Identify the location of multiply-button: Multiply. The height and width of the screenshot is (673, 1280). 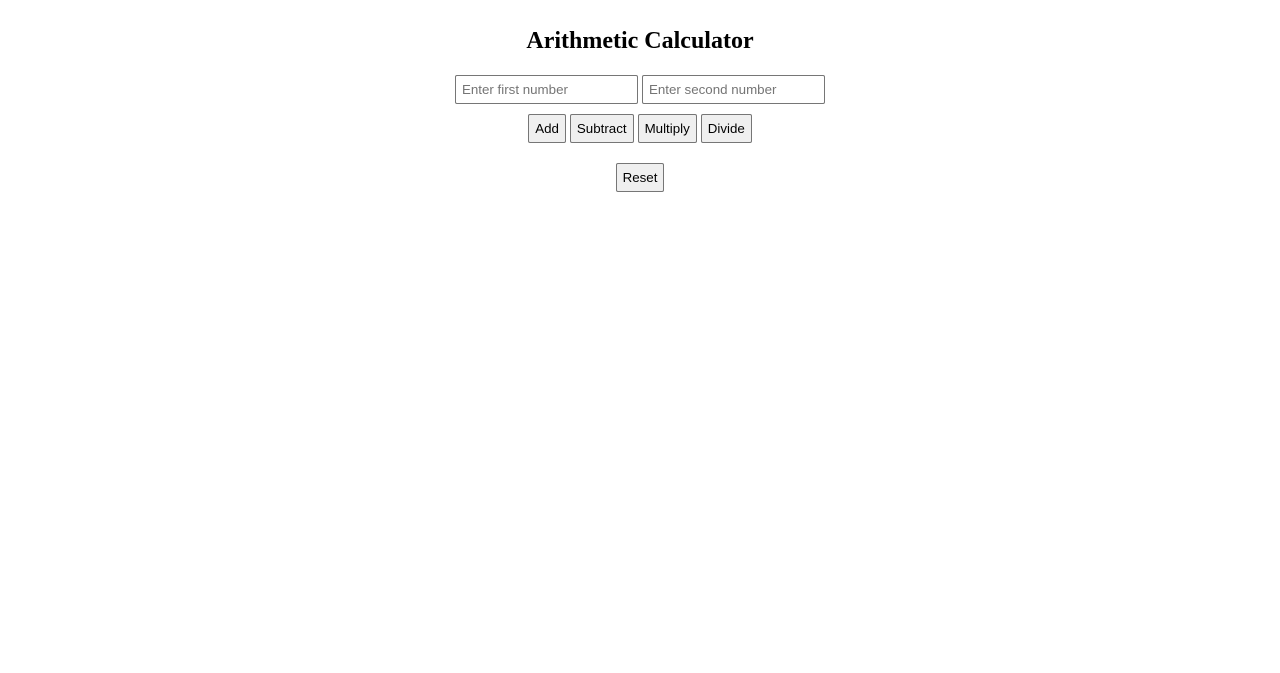
(667, 128).